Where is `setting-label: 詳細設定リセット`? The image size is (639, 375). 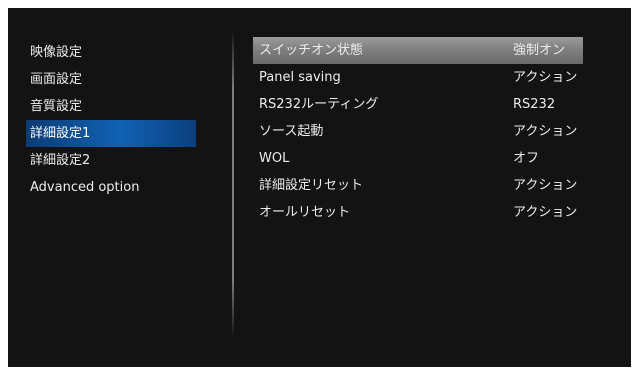
setting-label: 詳細設定リセット is located at coordinates (311, 185).